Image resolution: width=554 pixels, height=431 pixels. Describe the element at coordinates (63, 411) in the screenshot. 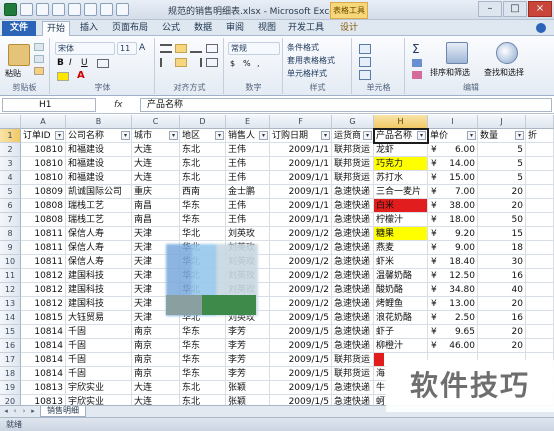

I see `sheet-tab-sales: 销售明细` at that location.